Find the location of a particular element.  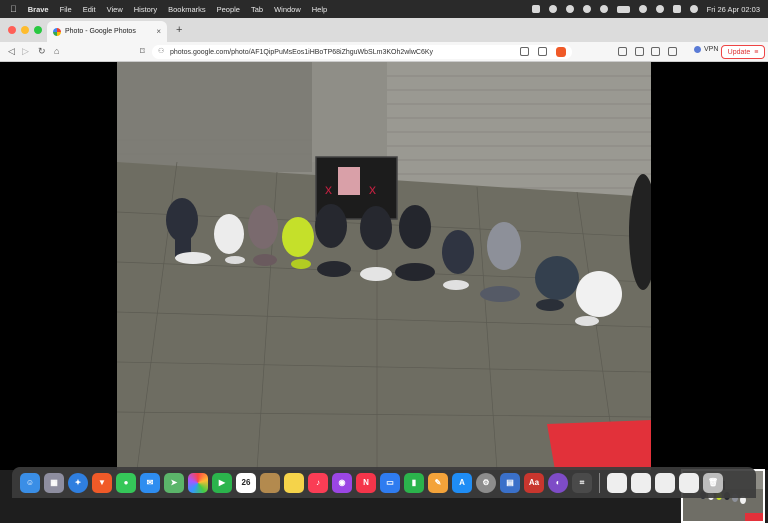

recent-window-2-icon is located at coordinates (641, 482).